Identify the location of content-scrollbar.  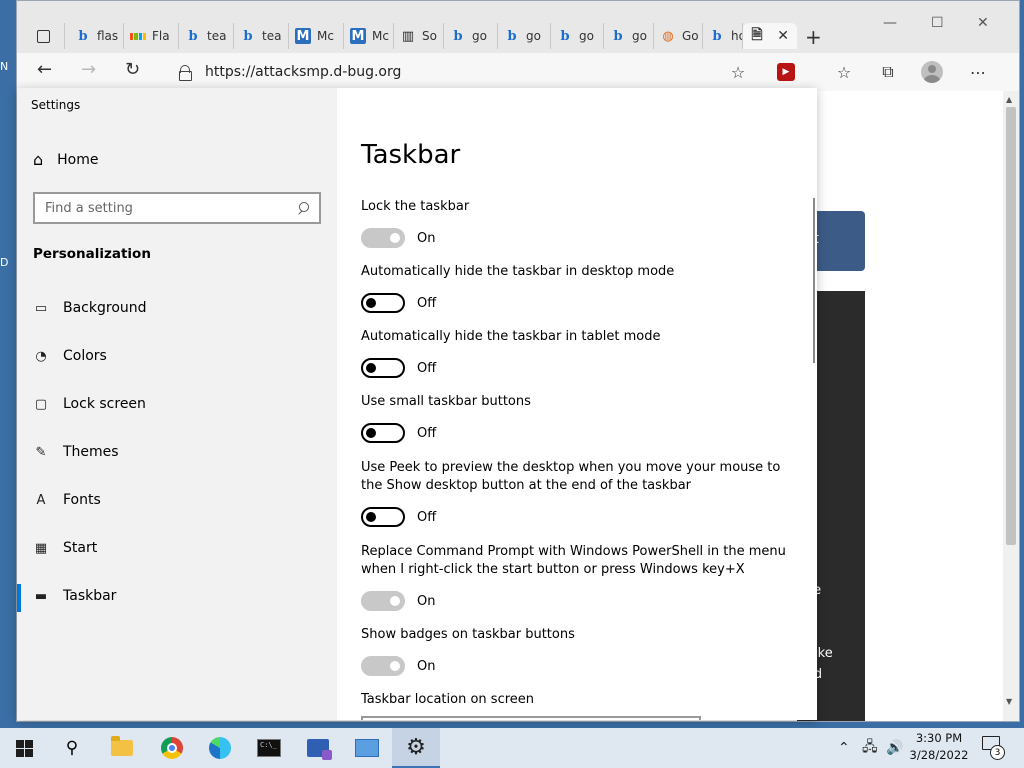
(814, 280).